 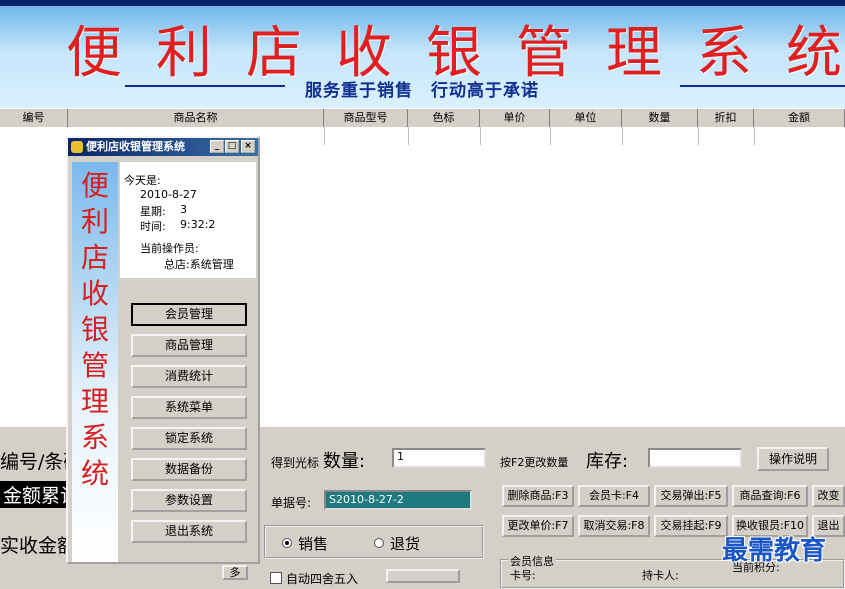 I want to click on return-radio-label: 退货, so click(x=405, y=544).